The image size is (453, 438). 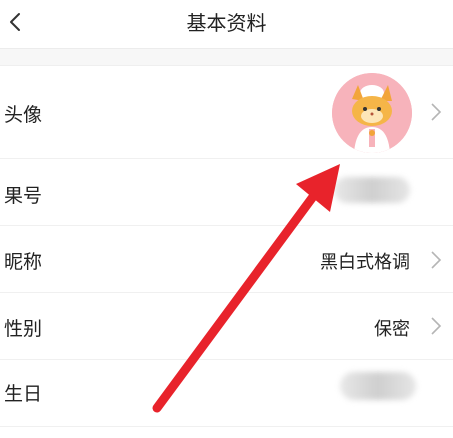 I want to click on top-navigation-bar: 基本资料, so click(x=226, y=24).